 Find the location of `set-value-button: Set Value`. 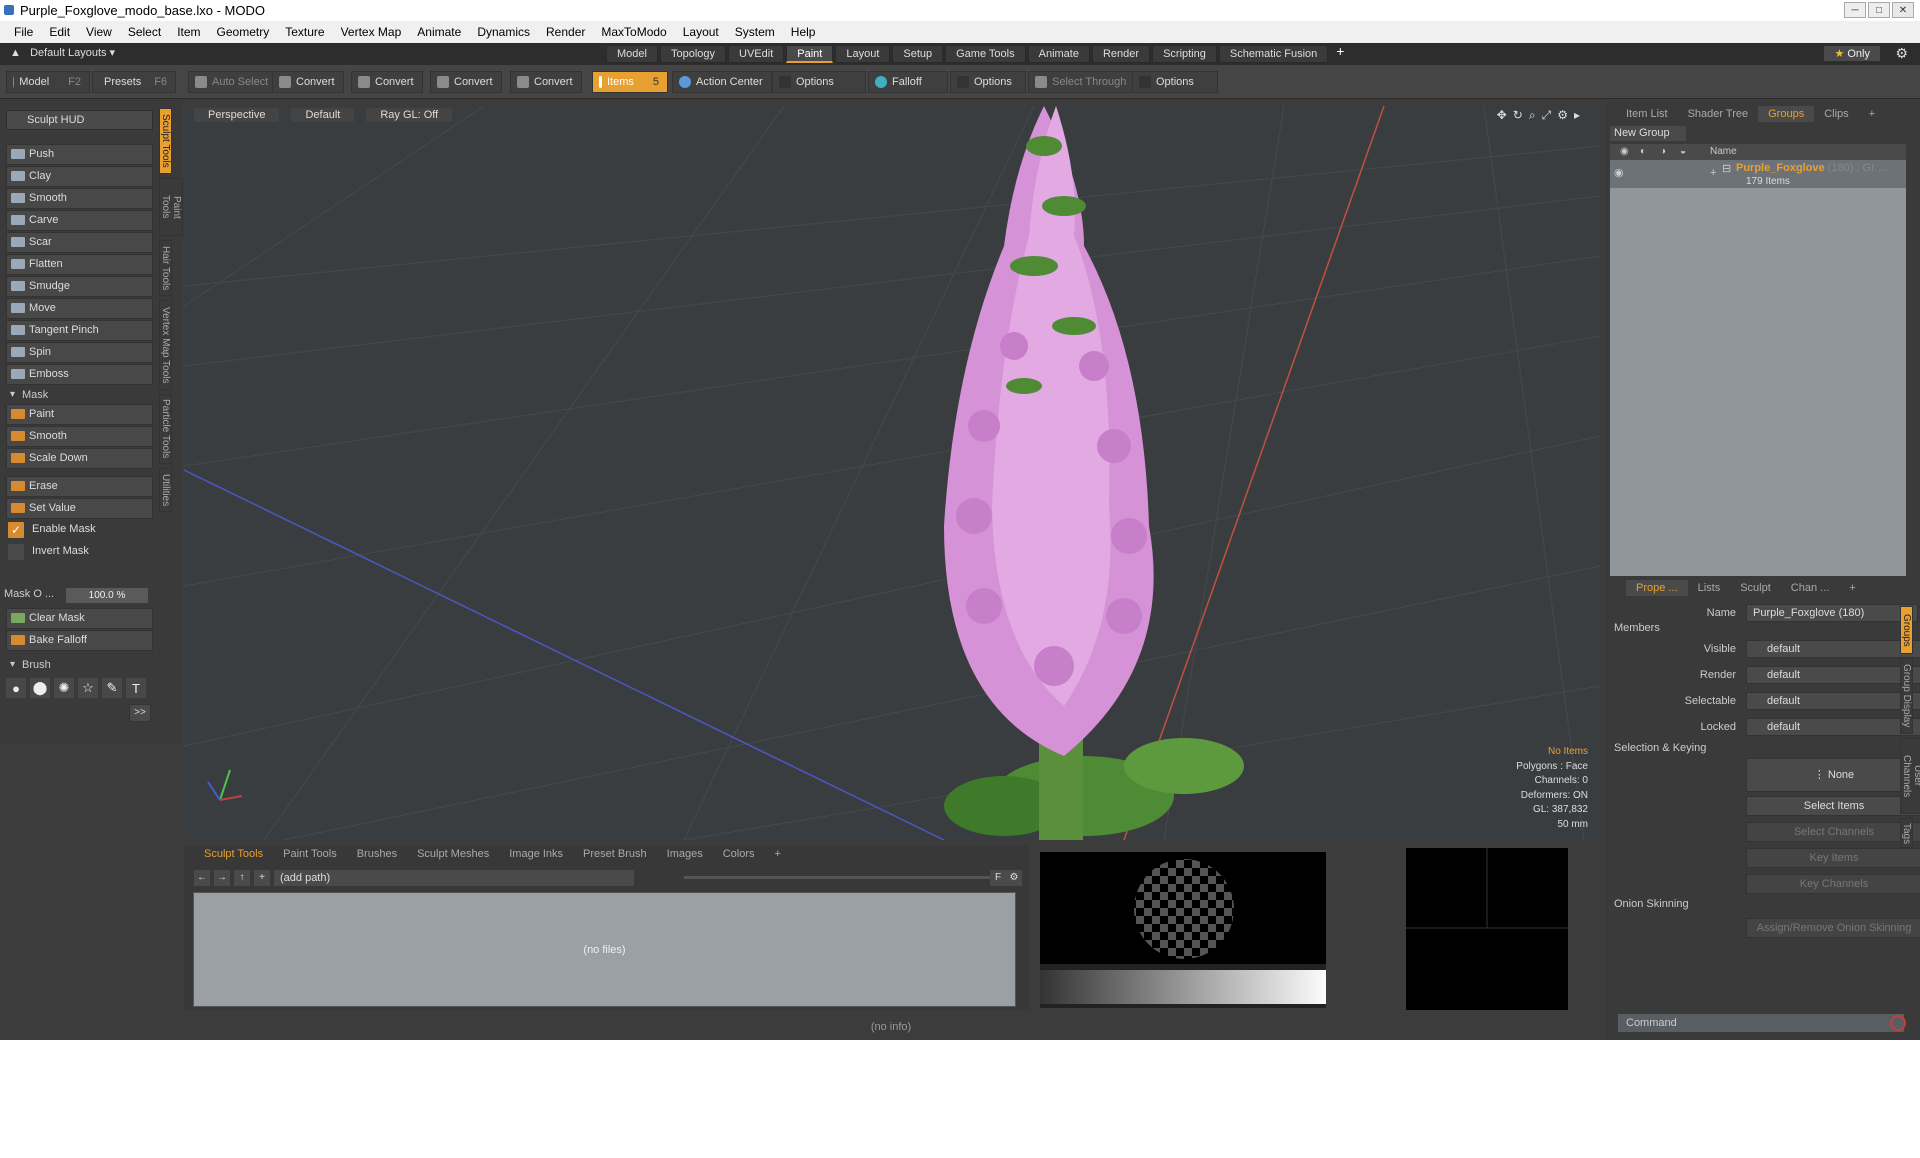

set-value-button: Set Value is located at coordinates (79, 508).